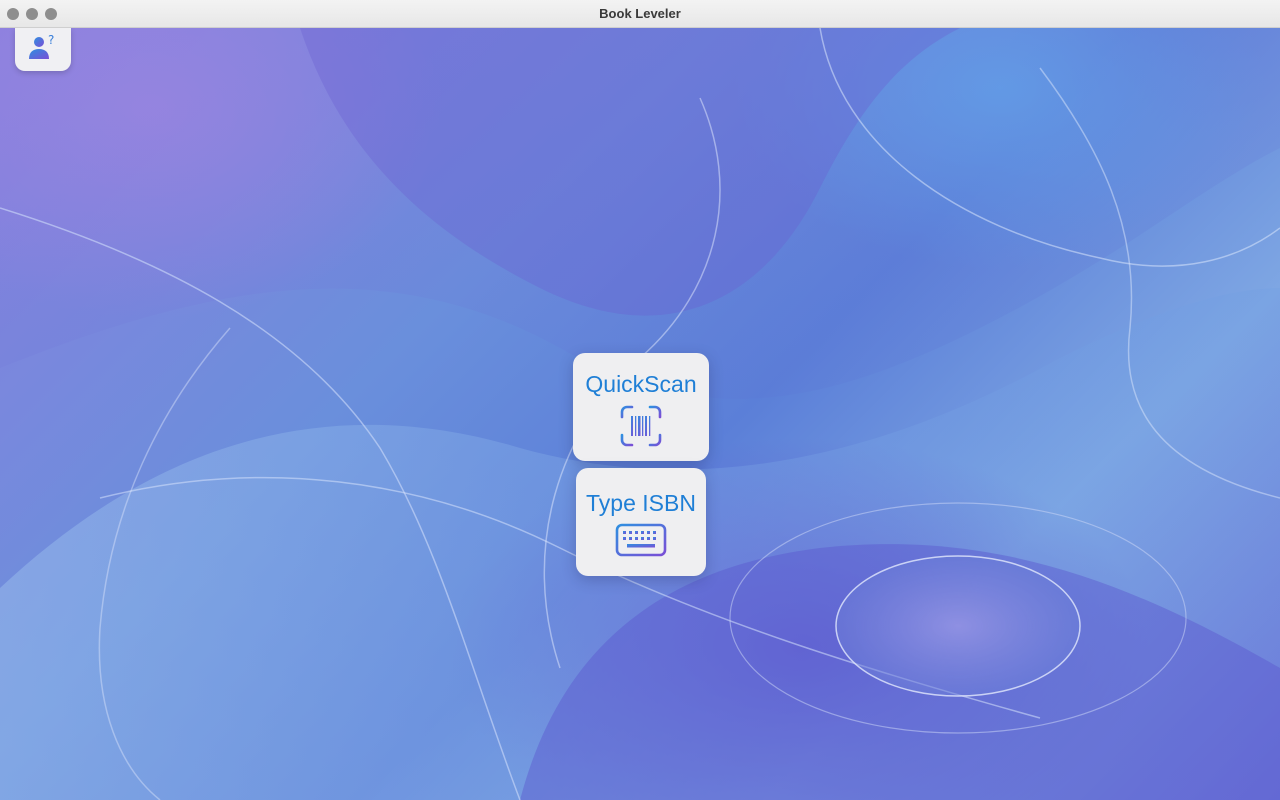 This screenshot has height=800, width=1280. I want to click on window-title: Book Leveler, so click(640, 13).